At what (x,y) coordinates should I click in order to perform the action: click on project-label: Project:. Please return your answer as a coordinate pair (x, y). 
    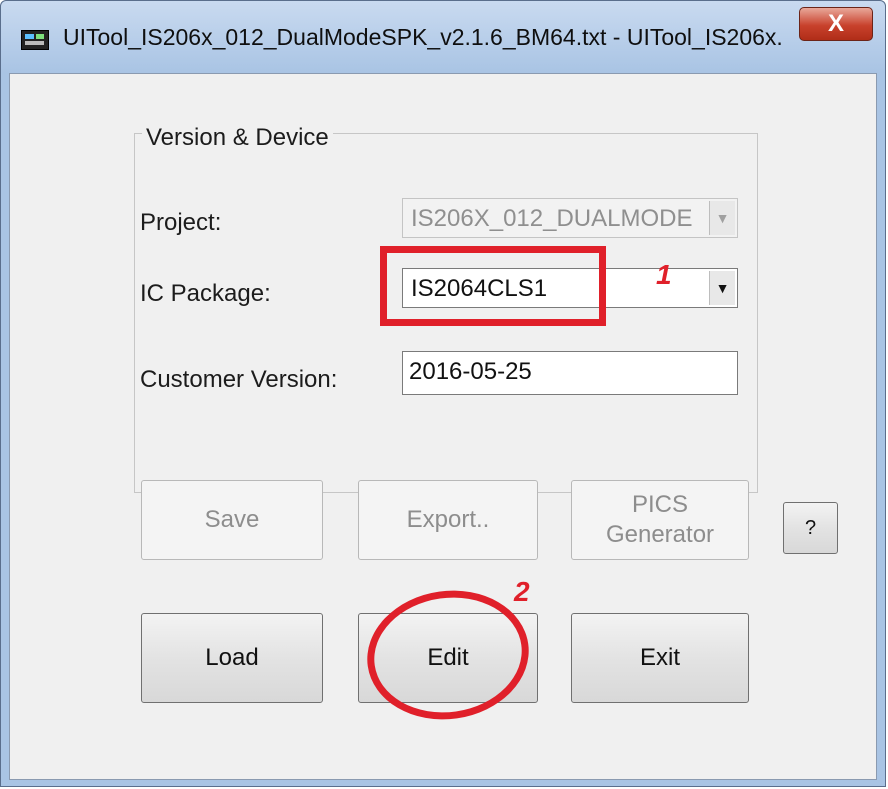
    Looking at the image, I should click on (181, 222).